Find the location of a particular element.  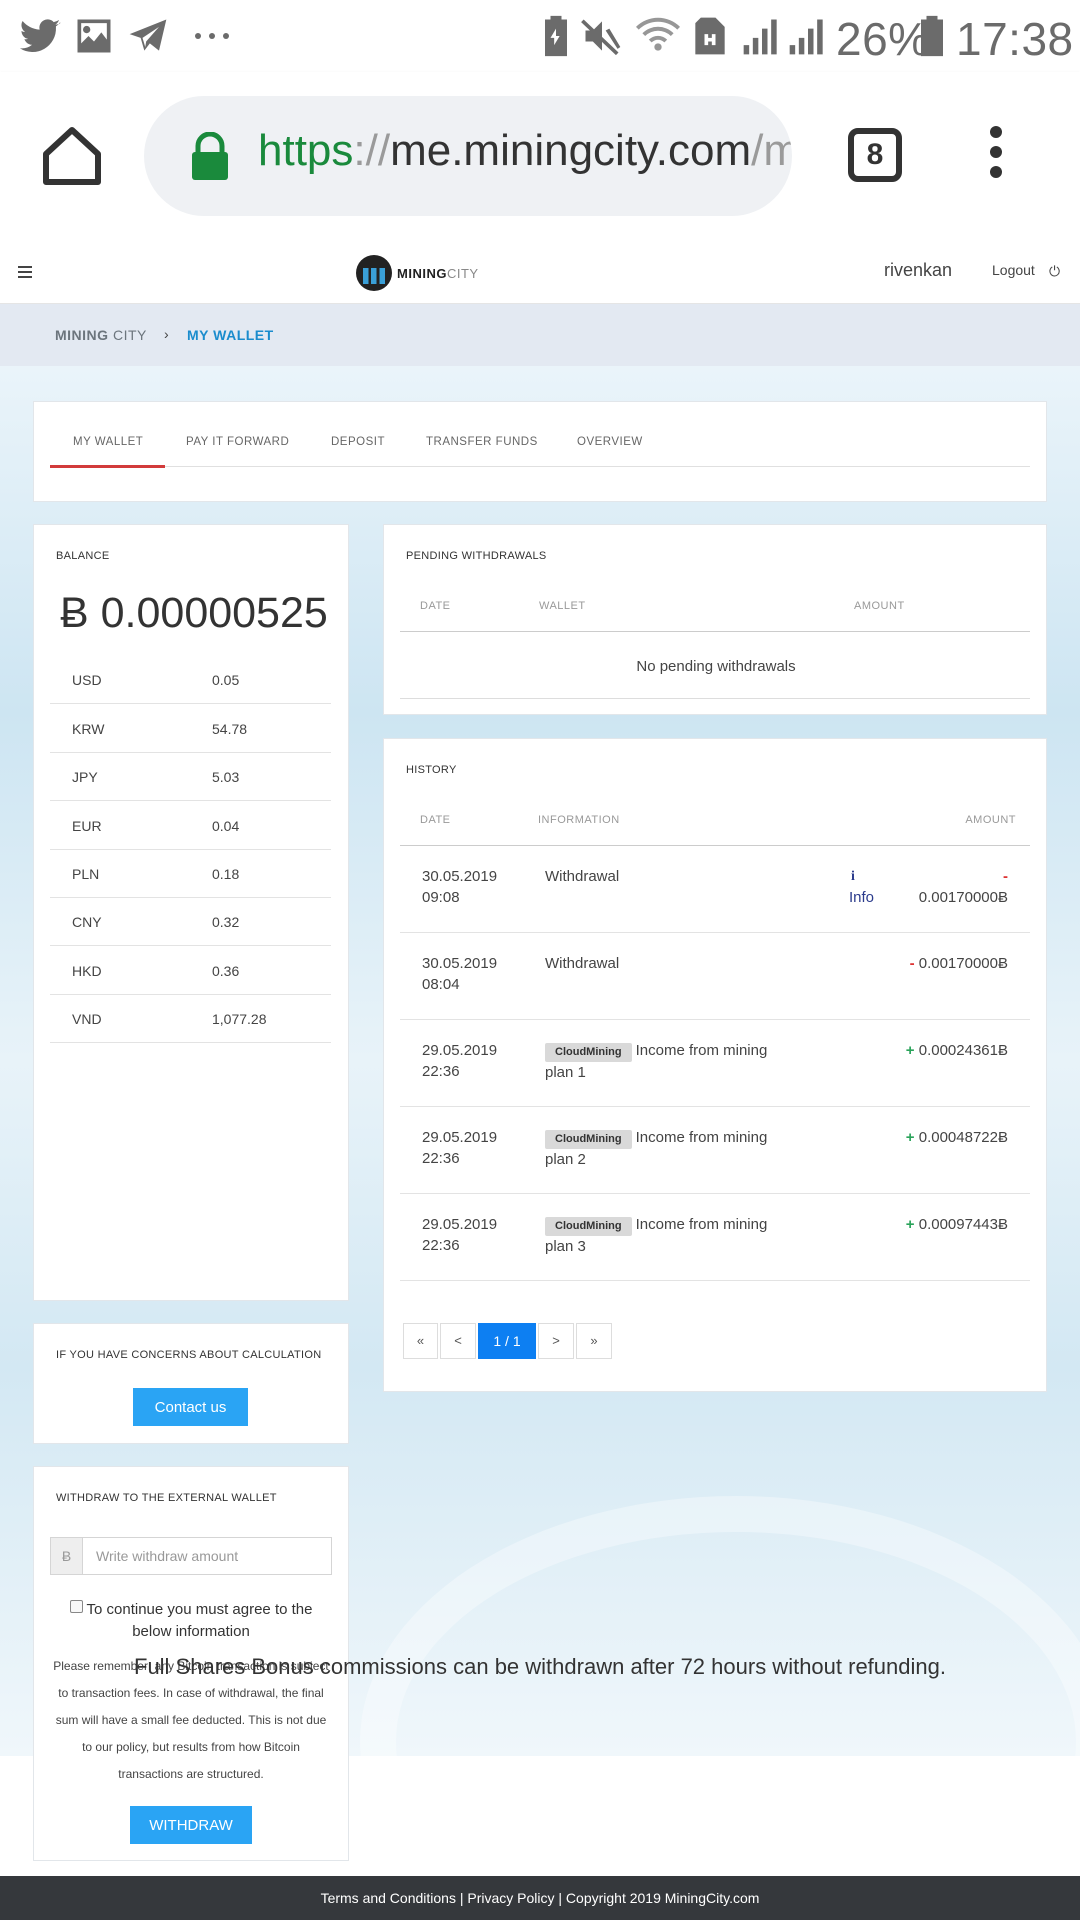

clock: 17:38 is located at coordinates (1015, 39).